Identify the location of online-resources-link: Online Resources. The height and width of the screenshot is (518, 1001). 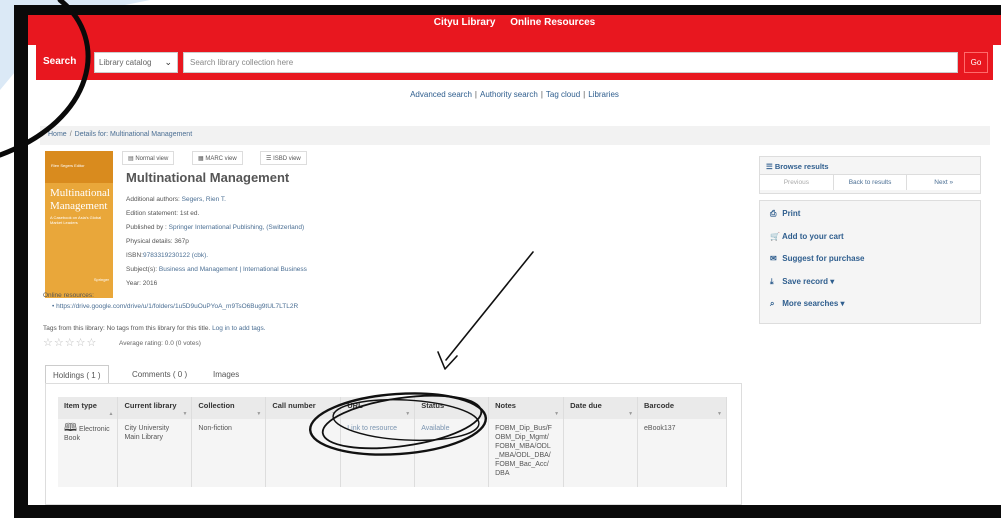
(552, 22).